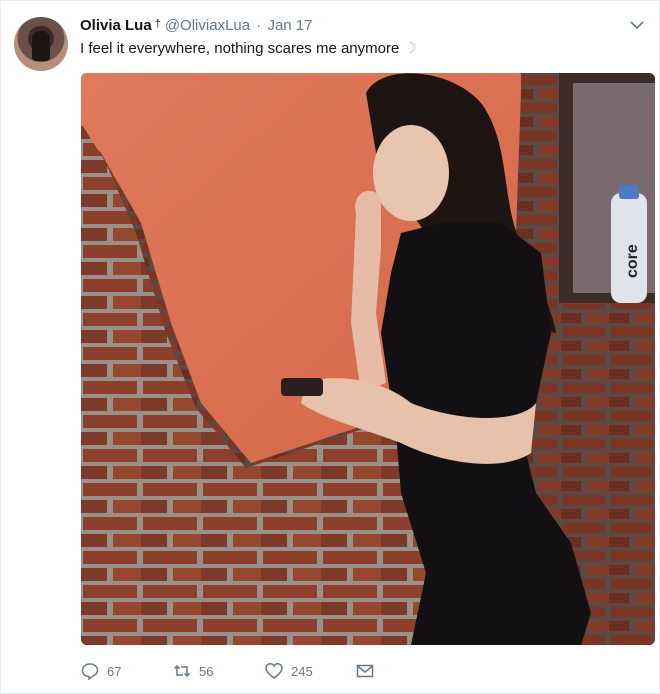 The height and width of the screenshot is (694, 660). What do you see at coordinates (207, 25) in the screenshot?
I see `user-handle: @OliviaxLua` at bounding box center [207, 25].